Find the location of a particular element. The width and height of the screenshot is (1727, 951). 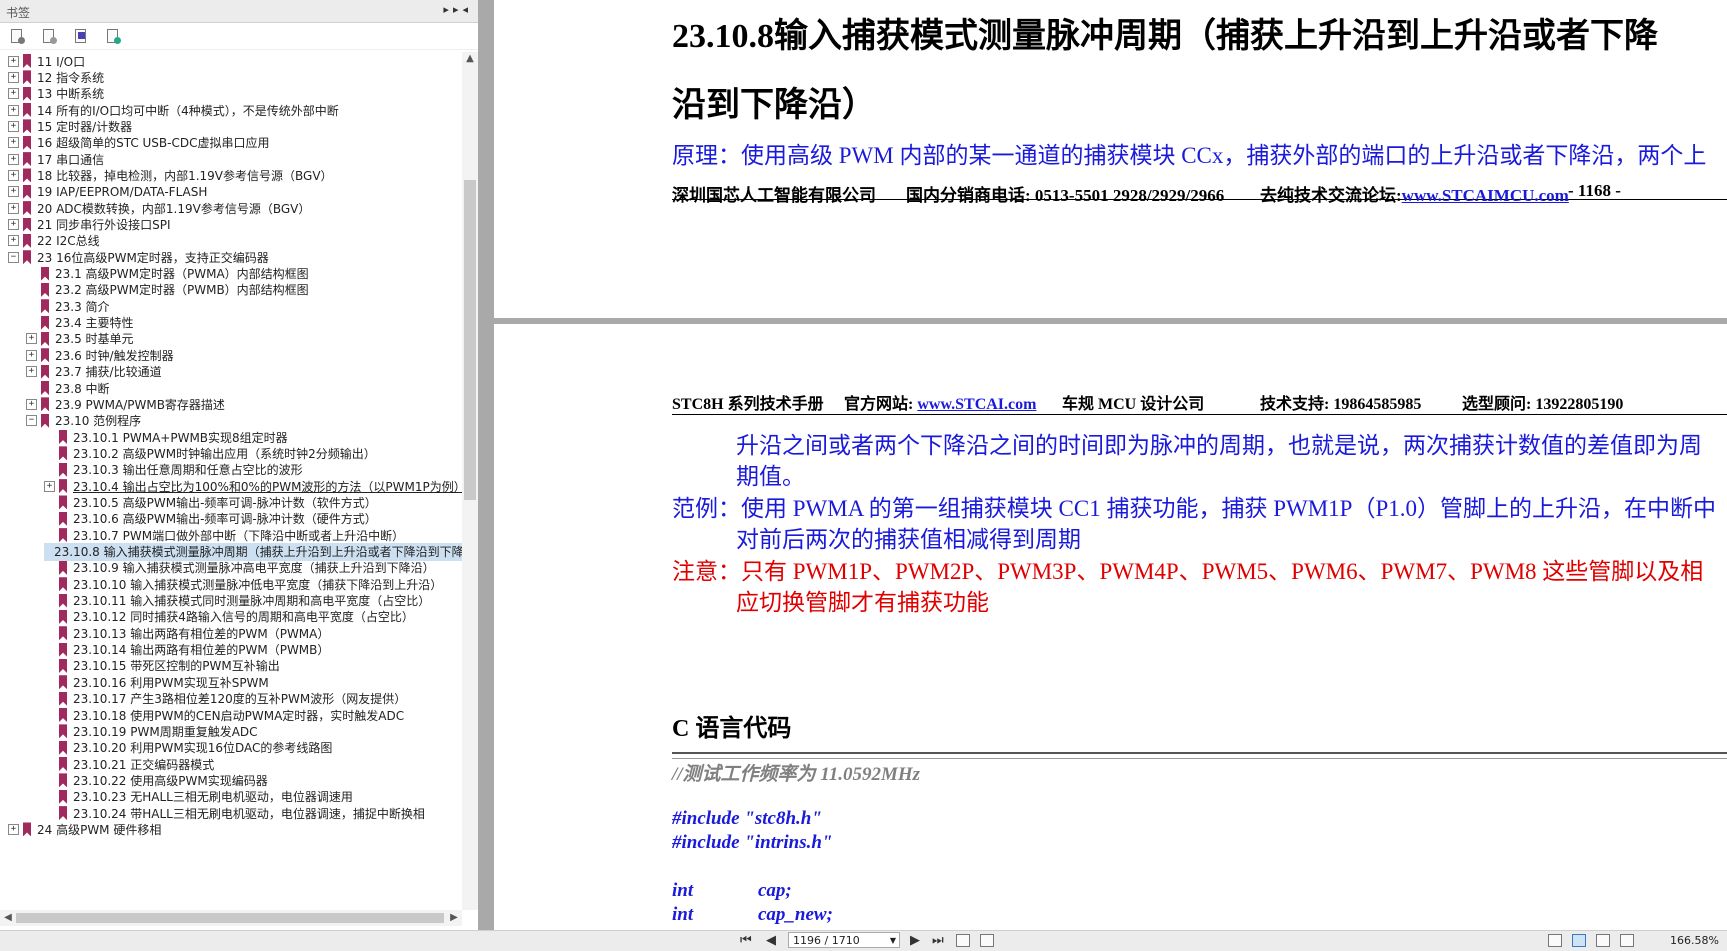

previous-view-icon is located at coordinates (963, 940).